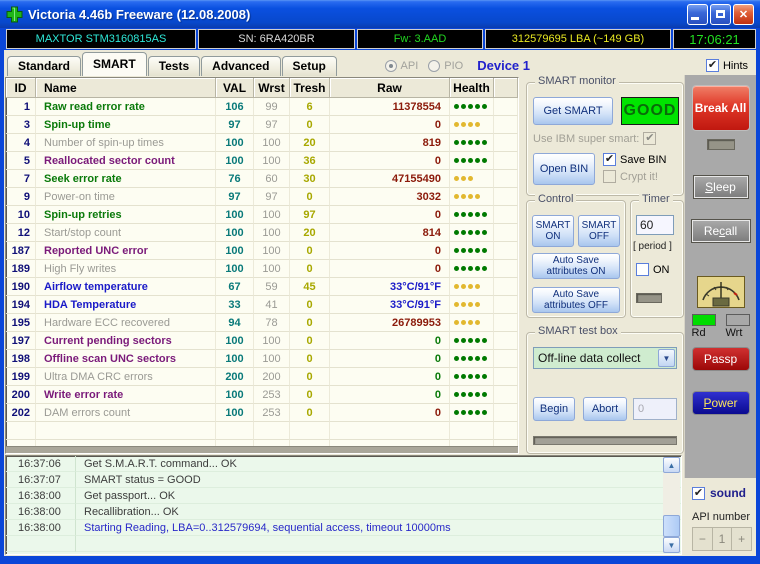  What do you see at coordinates (310, 88) in the screenshot?
I see `header-tresh: Tresh` at bounding box center [310, 88].